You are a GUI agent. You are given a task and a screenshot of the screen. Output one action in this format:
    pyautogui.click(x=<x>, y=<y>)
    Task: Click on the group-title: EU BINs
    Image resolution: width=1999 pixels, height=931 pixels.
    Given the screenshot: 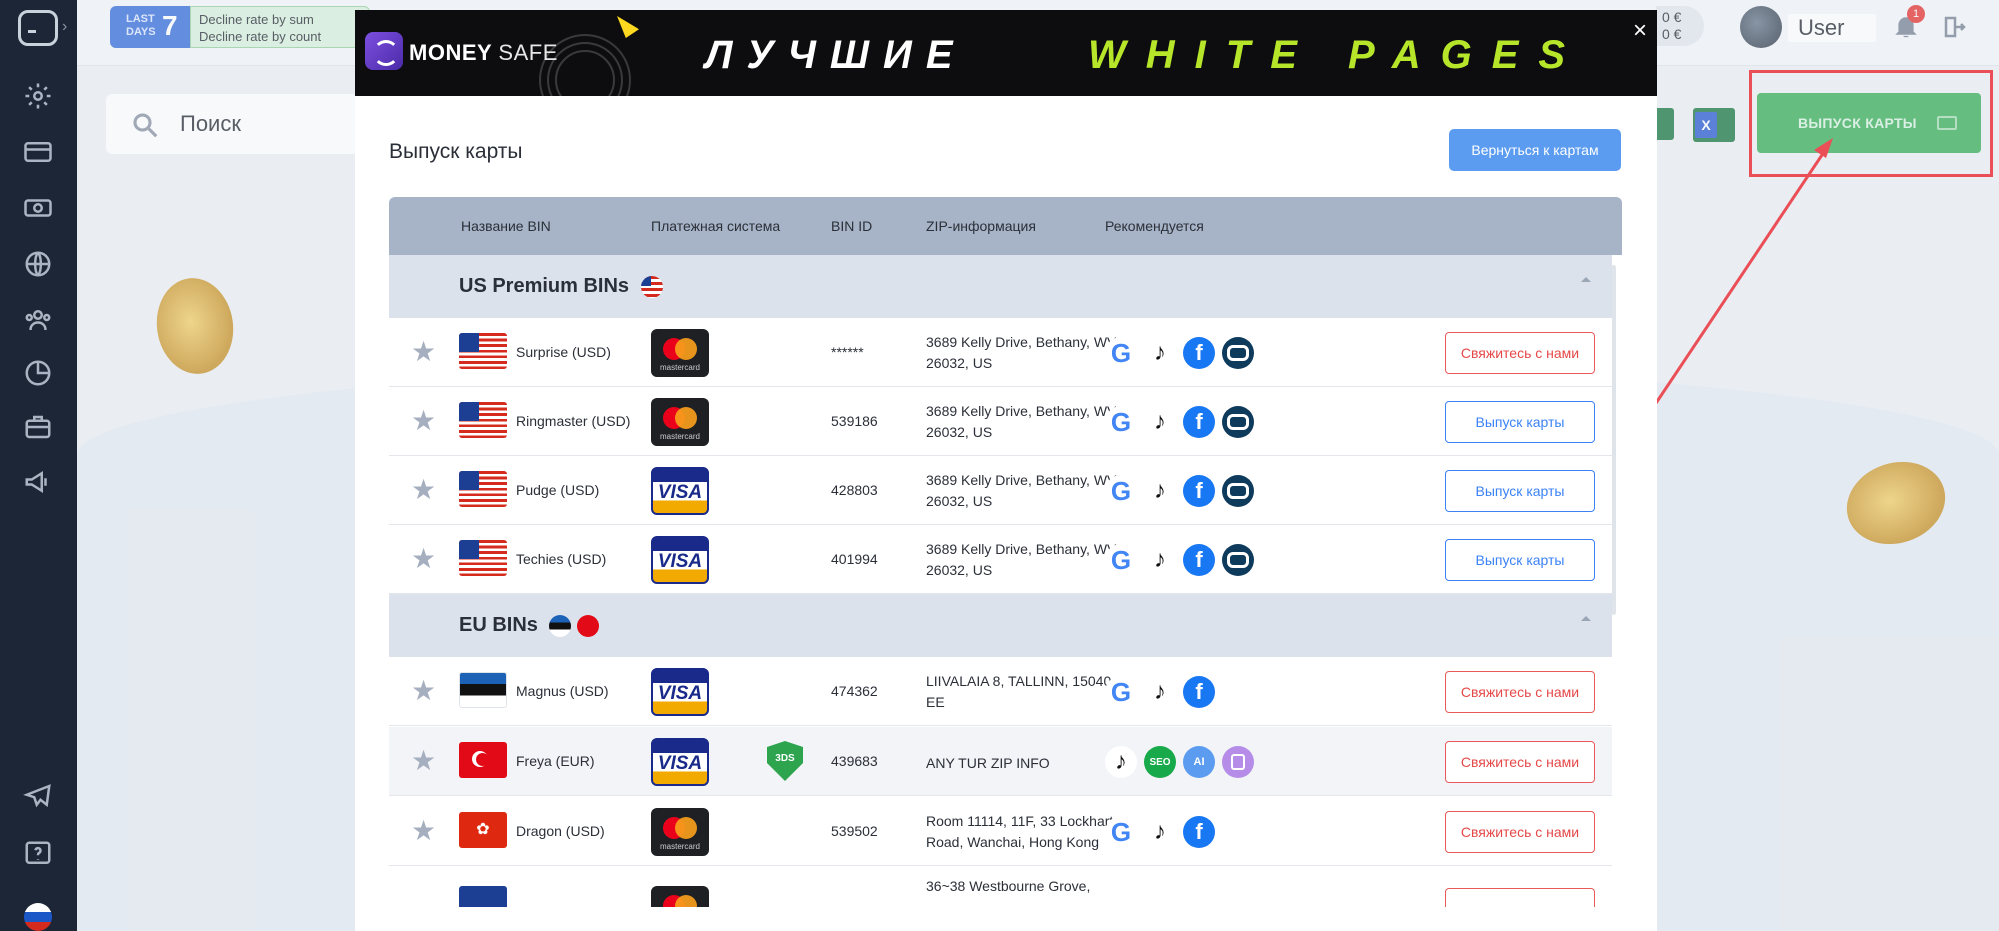 What is the action you would take?
    pyautogui.click(x=498, y=625)
    